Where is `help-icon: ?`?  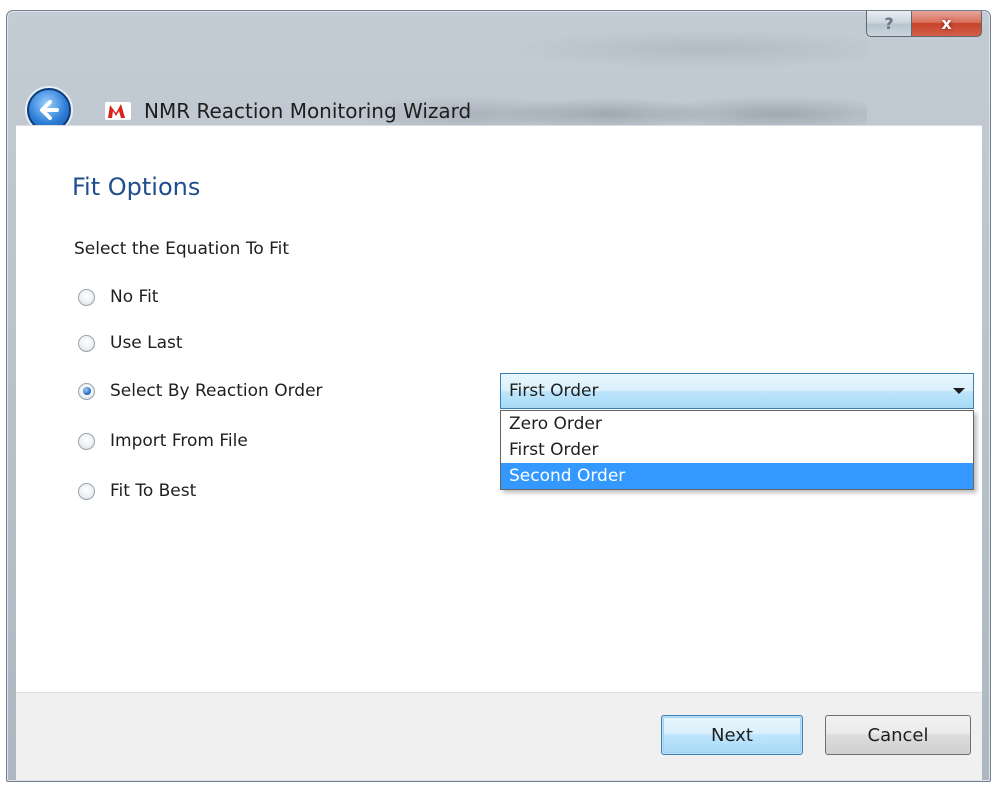 help-icon: ? is located at coordinates (889, 23).